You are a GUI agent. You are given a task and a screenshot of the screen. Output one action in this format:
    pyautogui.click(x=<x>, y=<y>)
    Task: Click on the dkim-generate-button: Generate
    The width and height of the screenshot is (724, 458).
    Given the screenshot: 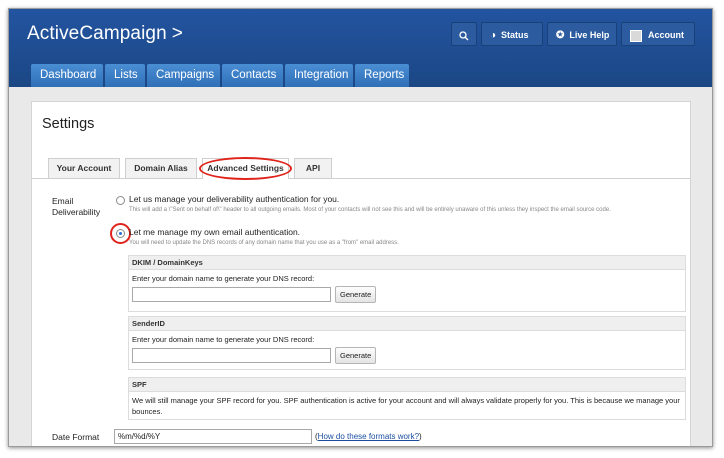 What is the action you would take?
    pyautogui.click(x=356, y=294)
    